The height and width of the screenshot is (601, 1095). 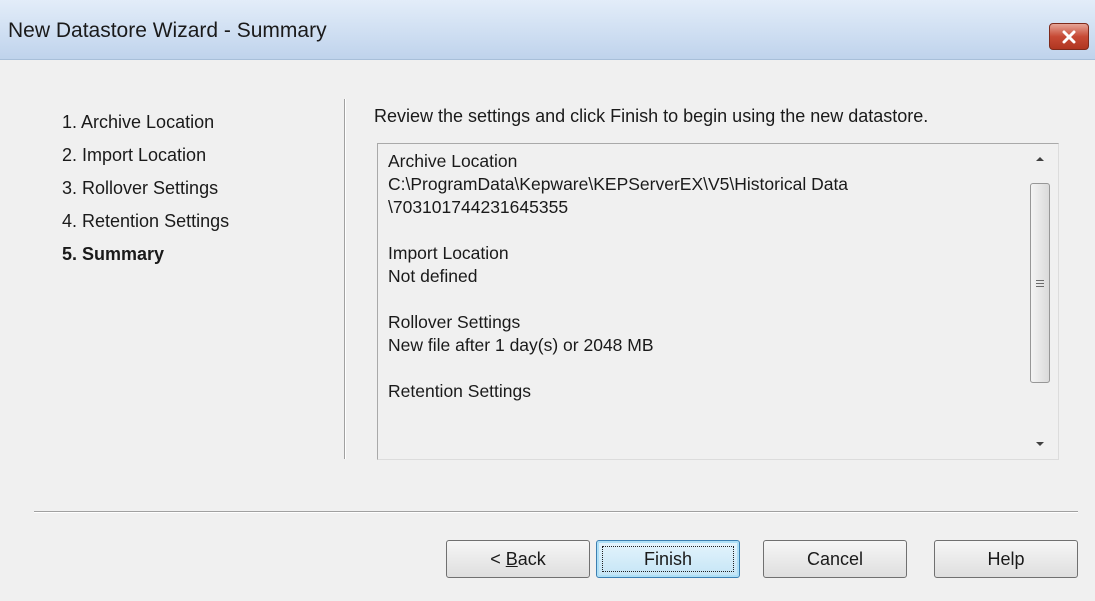 I want to click on step-retention-settings: 4. Retention Settings, so click(x=146, y=221).